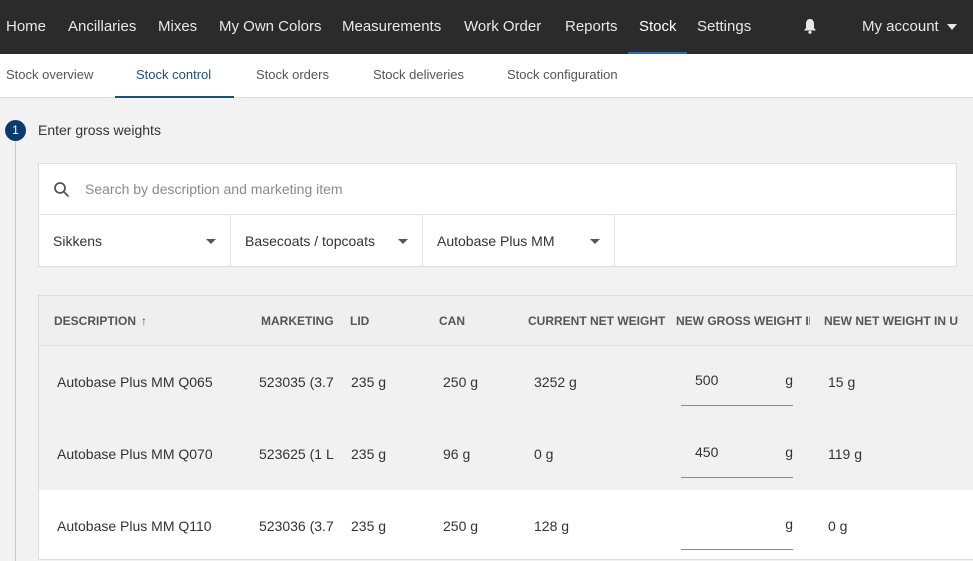 The width and height of the screenshot is (973, 561). I want to click on column-header-marketing: MARKETING, so click(298, 321).